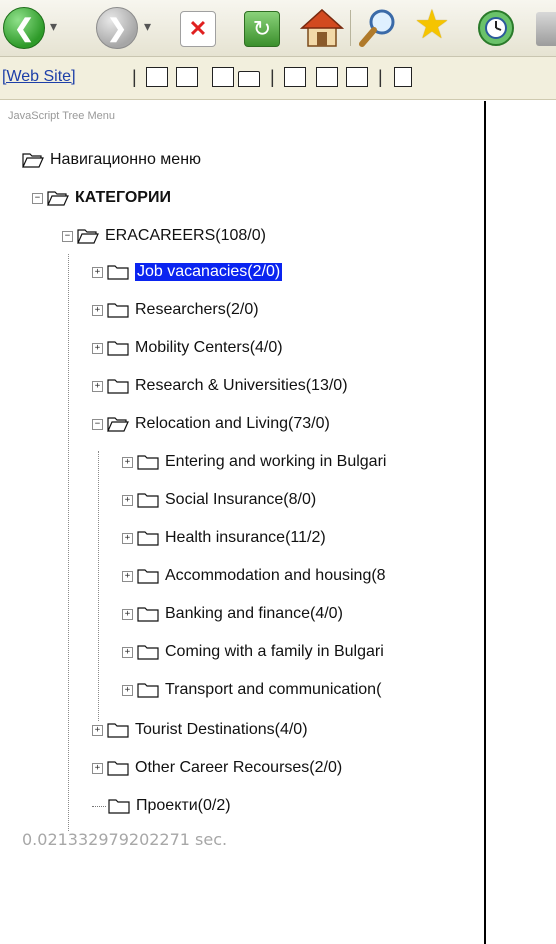 The width and height of the screenshot is (556, 944). Describe the element at coordinates (209, 347) in the screenshot. I see `tree-node-label: Mobility Centers(4/0)` at that location.